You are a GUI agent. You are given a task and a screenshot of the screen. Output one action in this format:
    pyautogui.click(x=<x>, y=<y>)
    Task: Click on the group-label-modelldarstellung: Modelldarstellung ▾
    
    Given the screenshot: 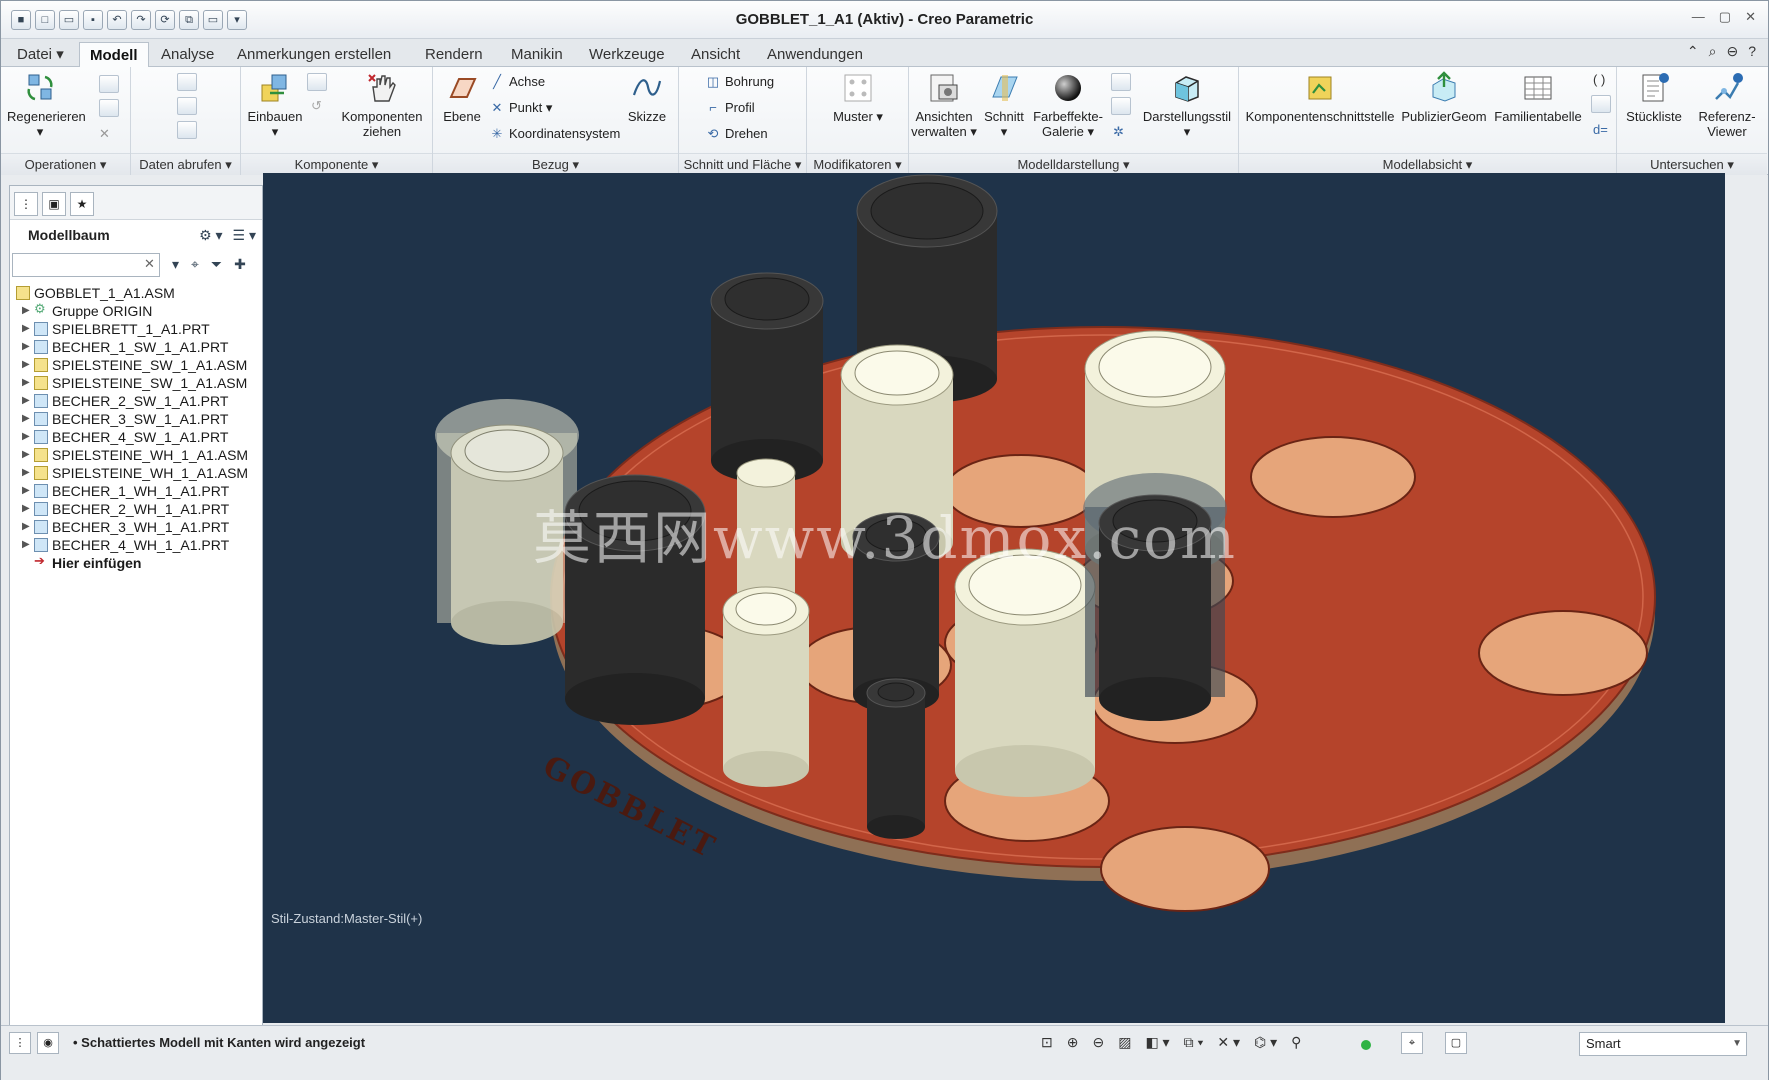 What is the action you would take?
    pyautogui.click(x=1073, y=164)
    